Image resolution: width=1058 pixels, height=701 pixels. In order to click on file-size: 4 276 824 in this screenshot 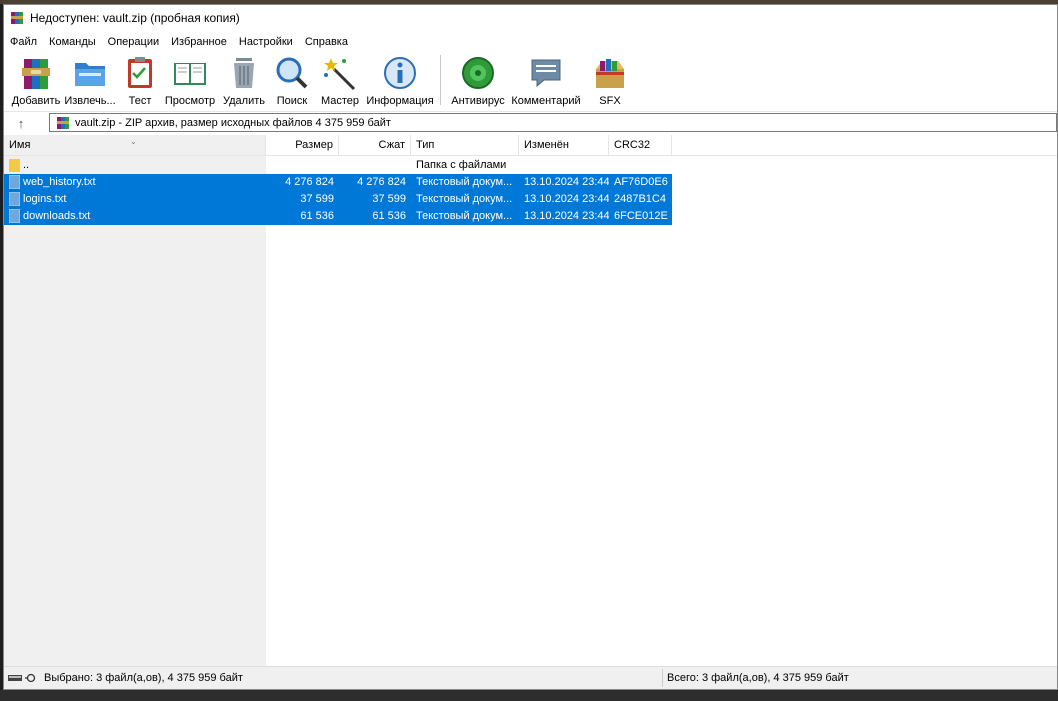, I will do `click(309, 182)`.